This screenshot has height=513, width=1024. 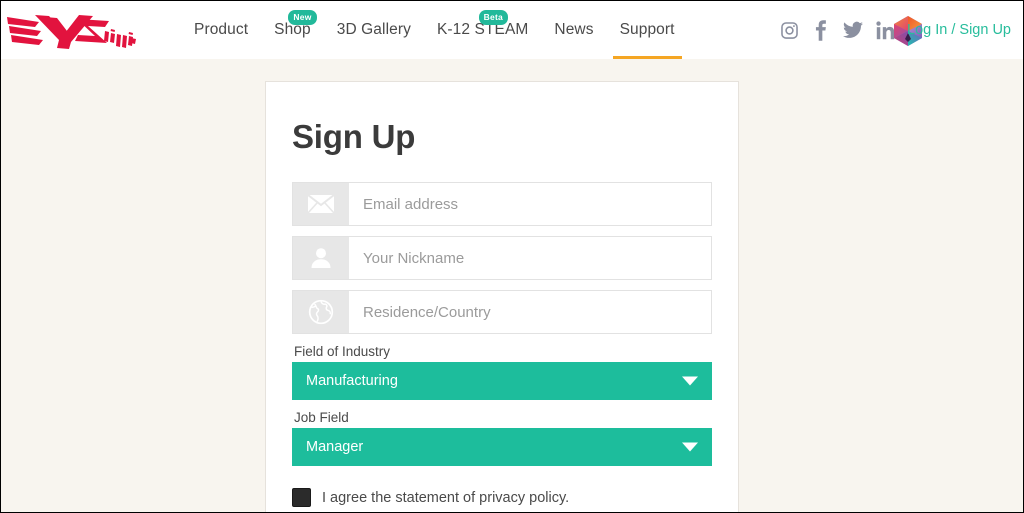 I want to click on login-signup-label: Log In / Sign Up, so click(x=959, y=30).